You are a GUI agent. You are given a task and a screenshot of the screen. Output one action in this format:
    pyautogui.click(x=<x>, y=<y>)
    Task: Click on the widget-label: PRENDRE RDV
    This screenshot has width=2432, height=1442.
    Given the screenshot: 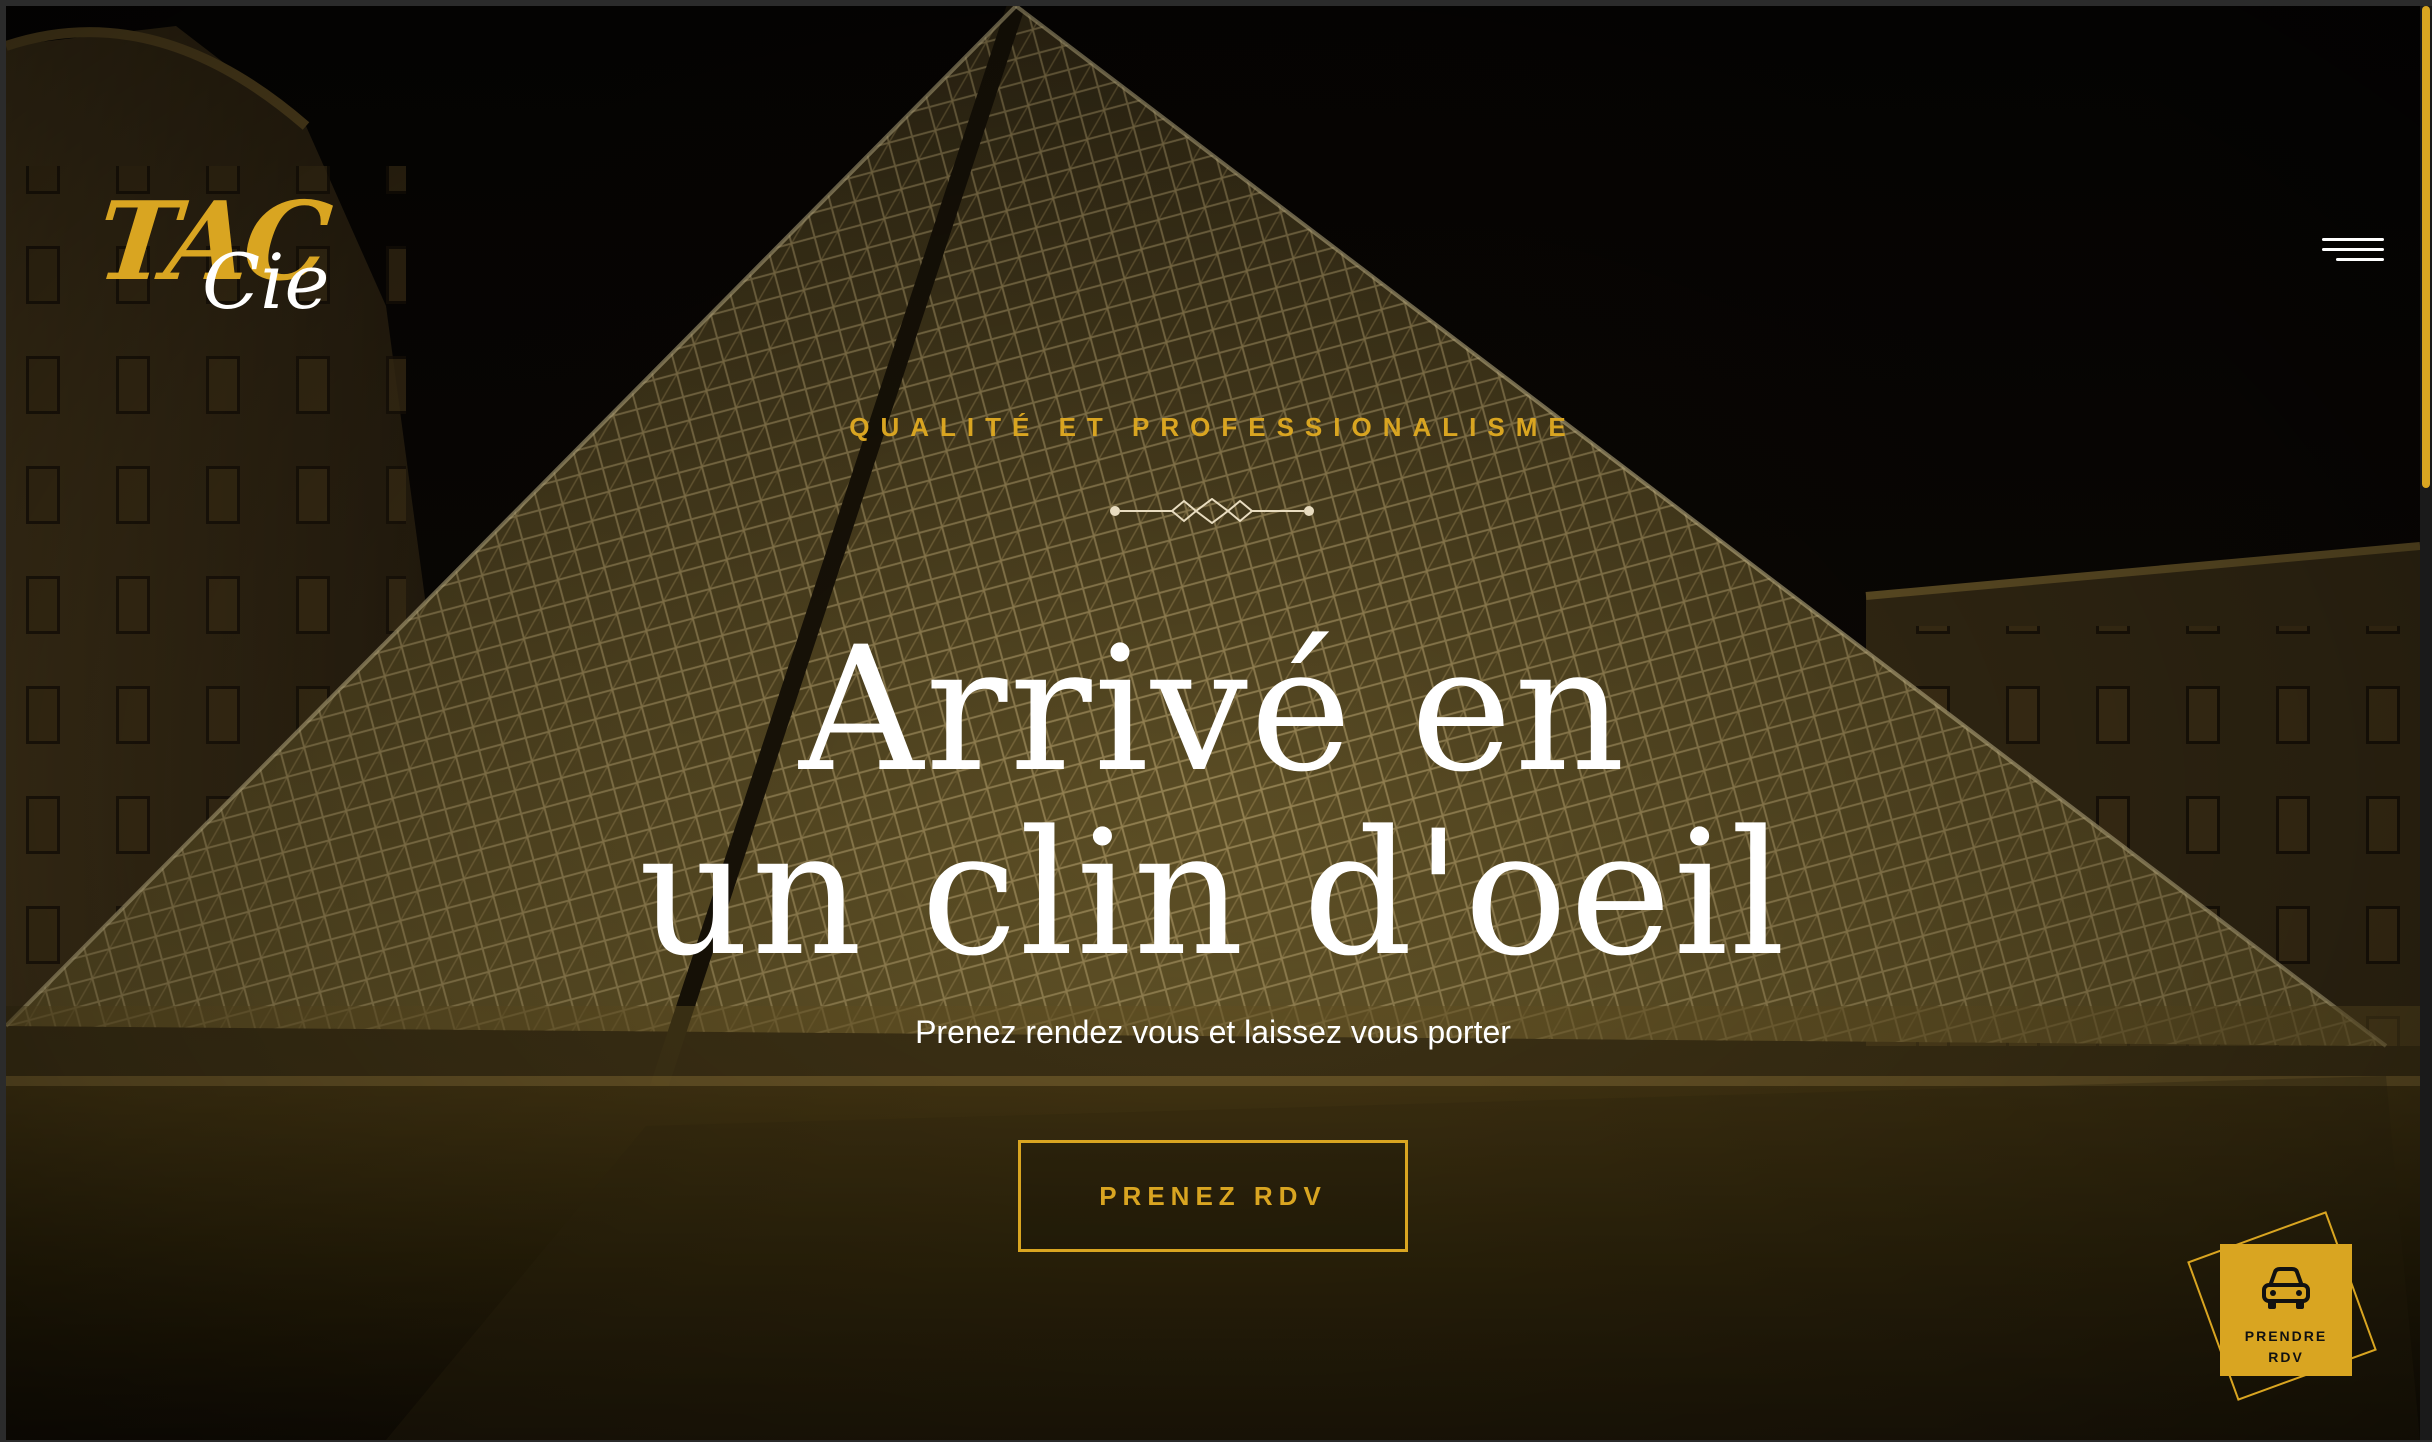 What is the action you would take?
    pyautogui.click(x=2286, y=1347)
    